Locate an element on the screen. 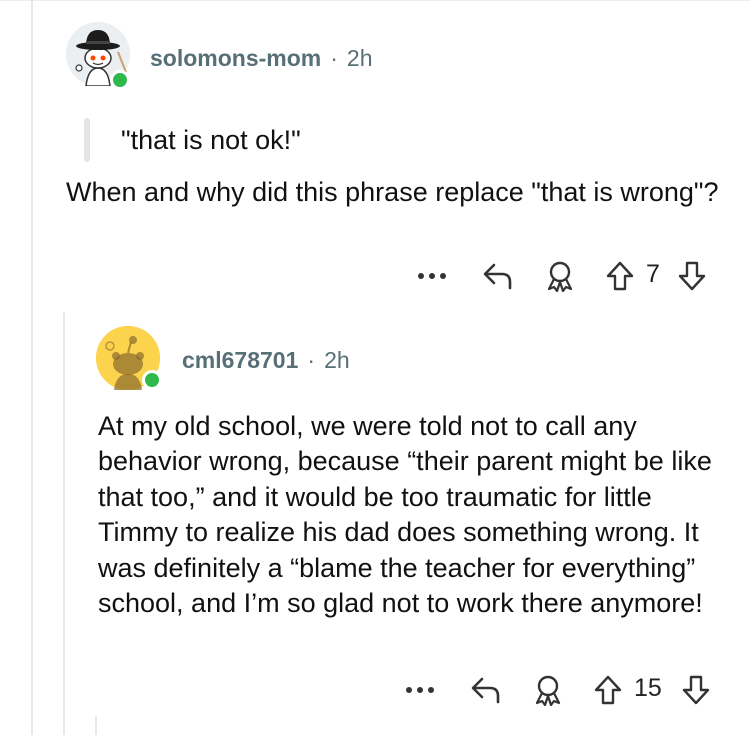  username: cml678701 is located at coordinates (240, 360).